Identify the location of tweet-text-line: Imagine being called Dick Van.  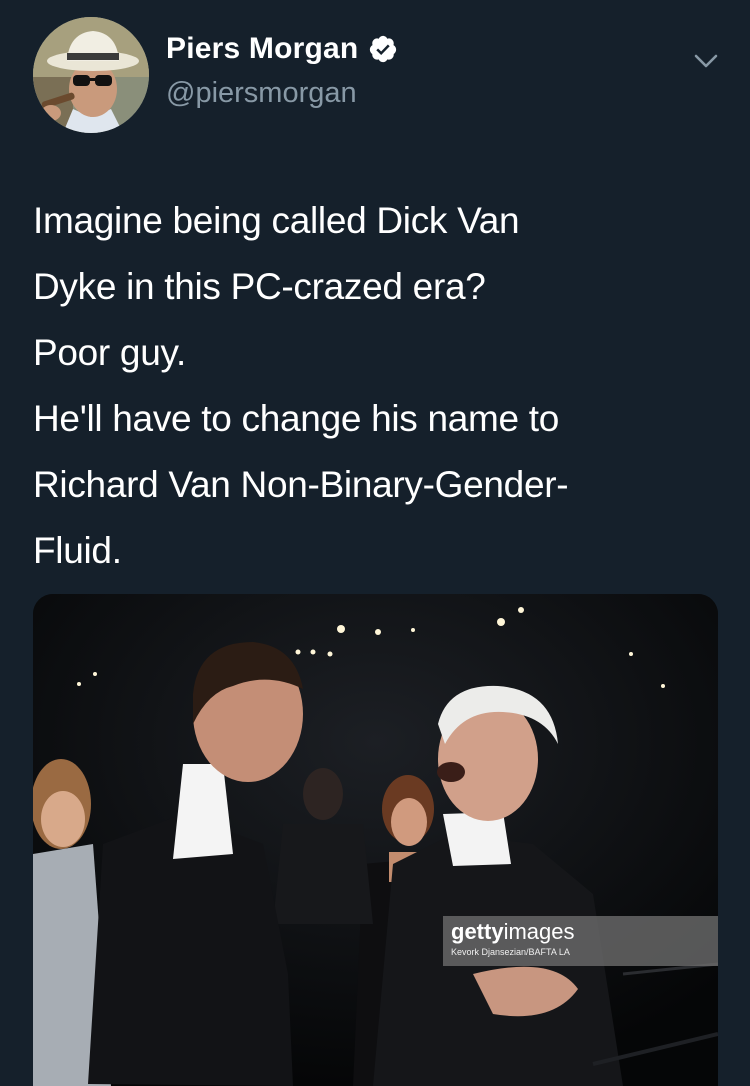
(276, 220).